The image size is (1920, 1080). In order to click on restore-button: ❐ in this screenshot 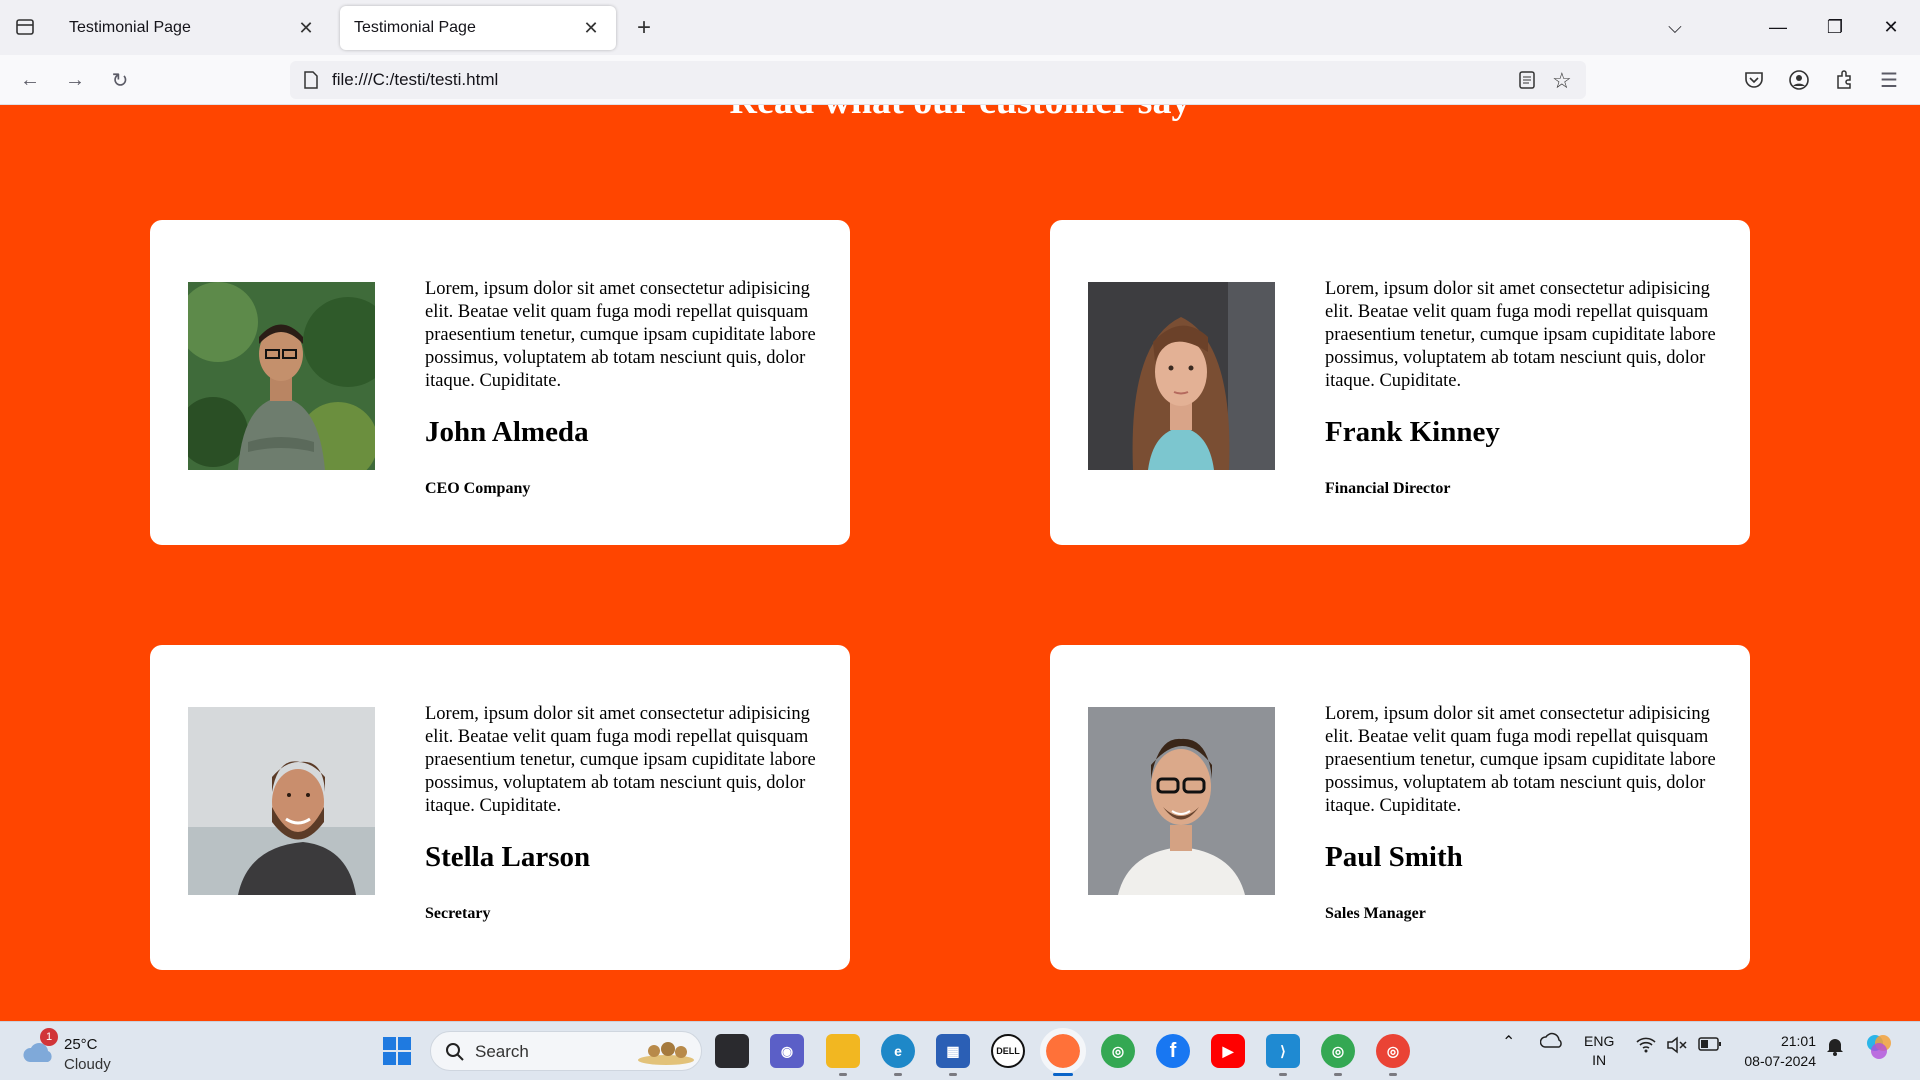, I will do `click(1835, 27)`.